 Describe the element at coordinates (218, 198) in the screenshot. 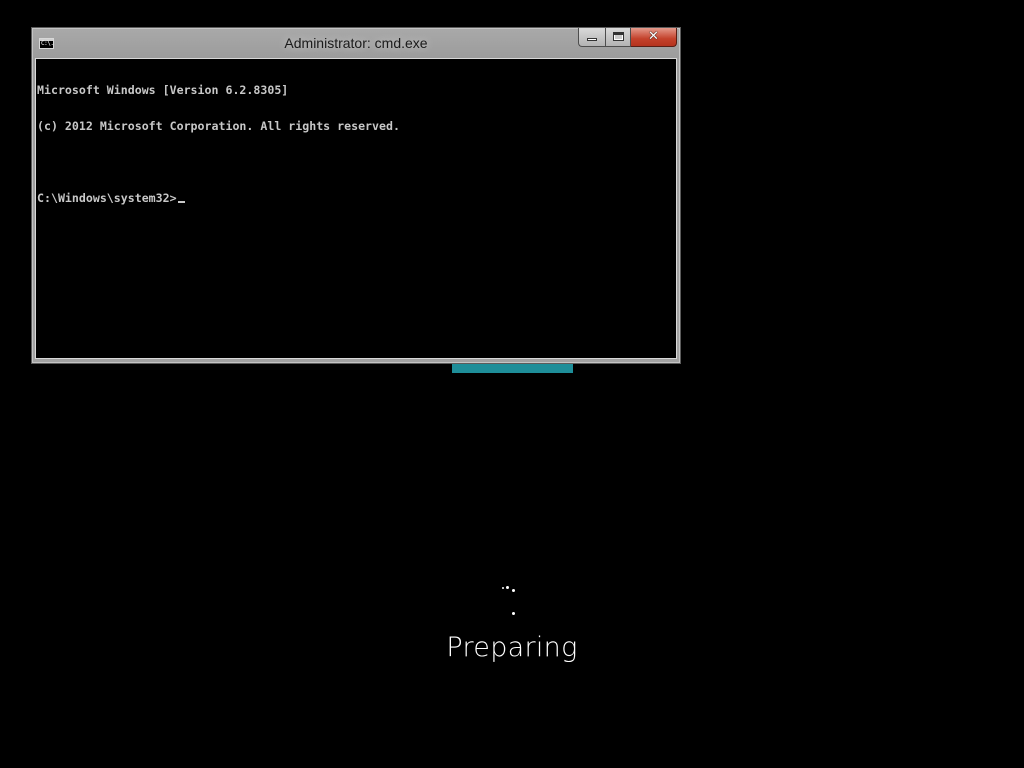

I see `console-line-prompt: C:\Windows\system32>` at that location.